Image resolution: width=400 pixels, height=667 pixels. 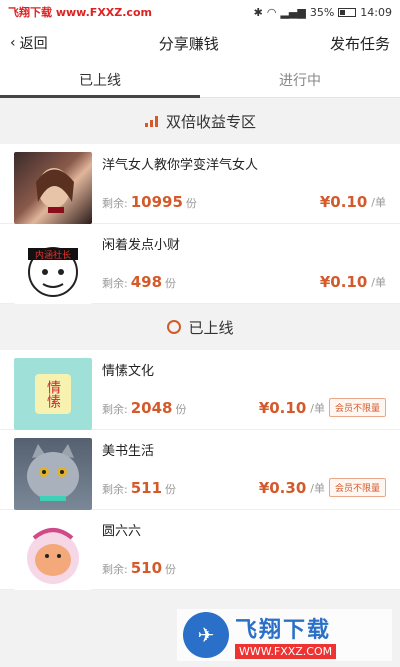 What do you see at coordinates (200, 184) in the screenshot?
I see `task-card: 洋气女人教你学变洋气女人 剩余: 10995 份 ¥0.10 /单` at bounding box center [200, 184].